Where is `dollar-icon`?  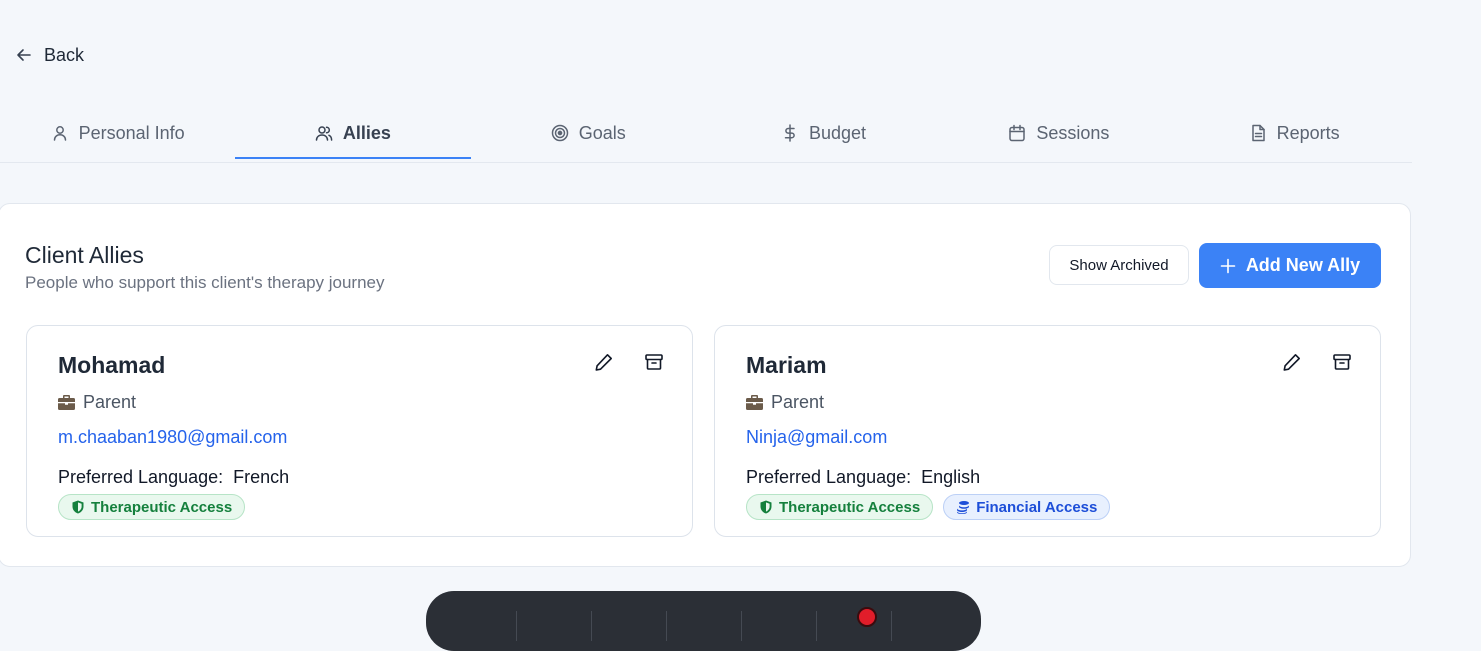 dollar-icon is located at coordinates (789, 133).